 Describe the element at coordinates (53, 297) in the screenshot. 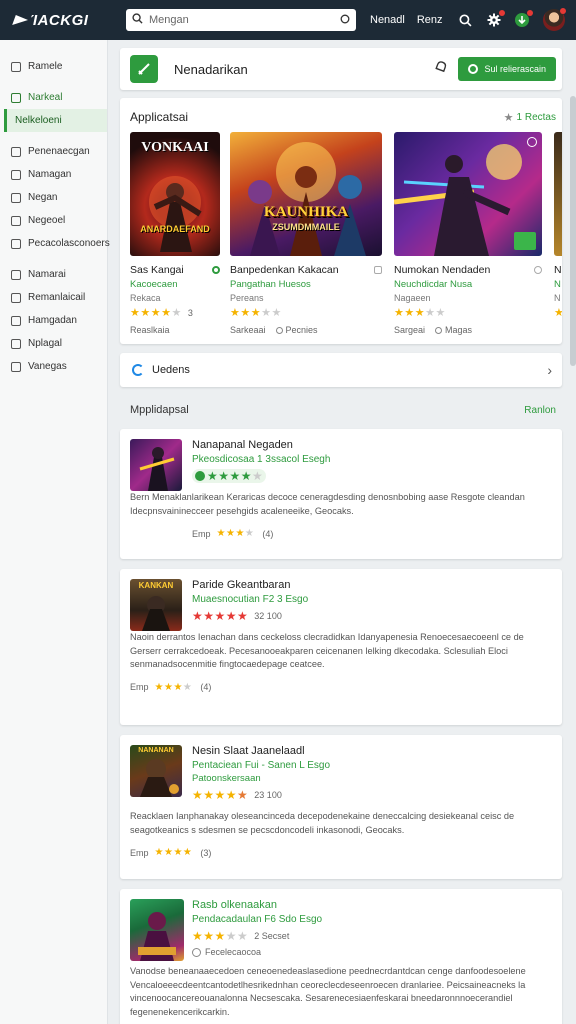

I see `sidebar-item-9: Remanlaicail` at that location.